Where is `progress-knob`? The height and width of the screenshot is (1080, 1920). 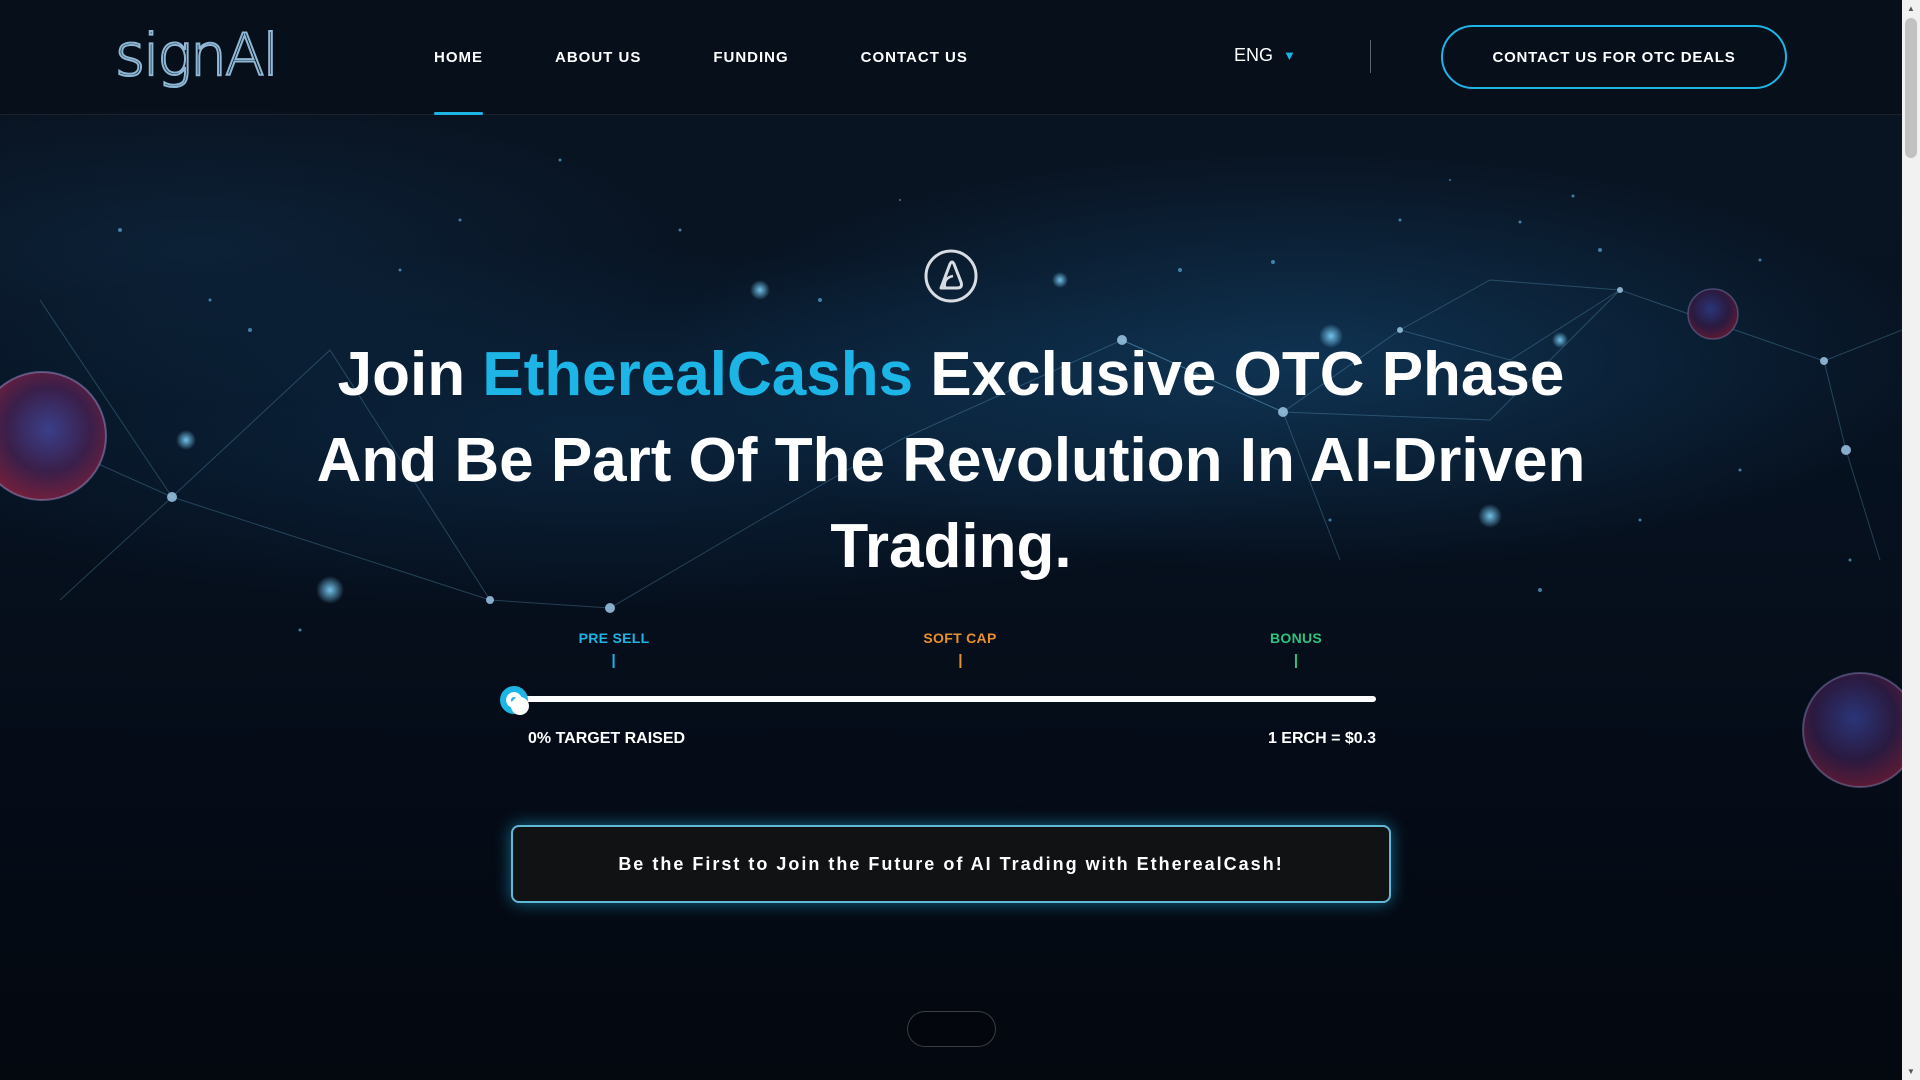 progress-knob is located at coordinates (514, 700).